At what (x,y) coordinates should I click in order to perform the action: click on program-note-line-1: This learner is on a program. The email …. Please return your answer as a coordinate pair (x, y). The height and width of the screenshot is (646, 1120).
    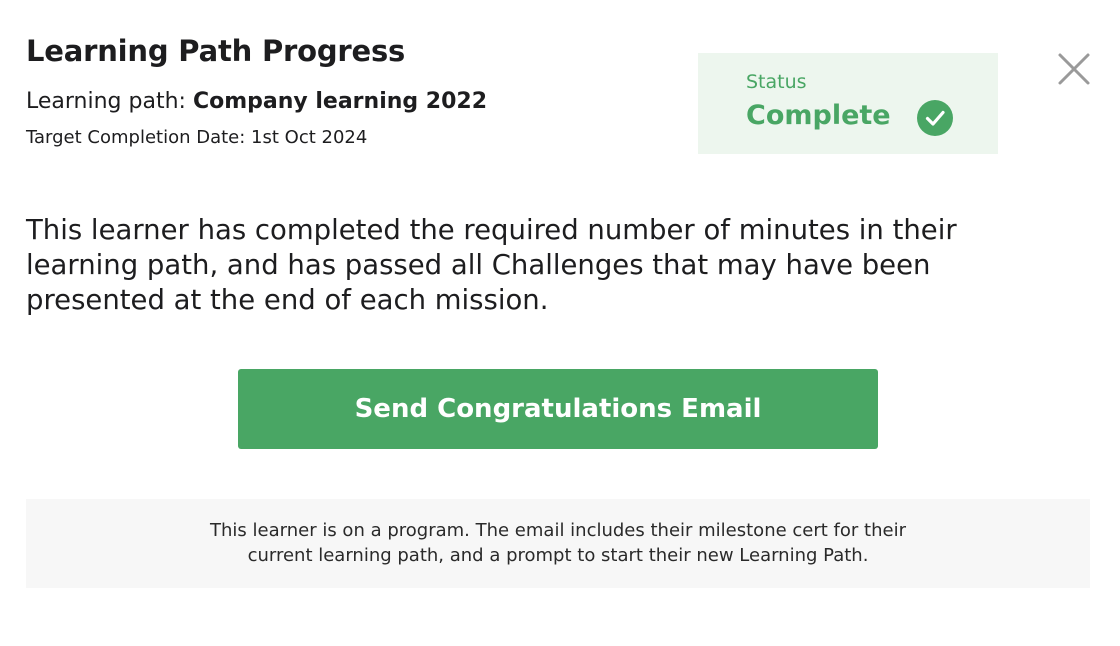
    Looking at the image, I should click on (558, 530).